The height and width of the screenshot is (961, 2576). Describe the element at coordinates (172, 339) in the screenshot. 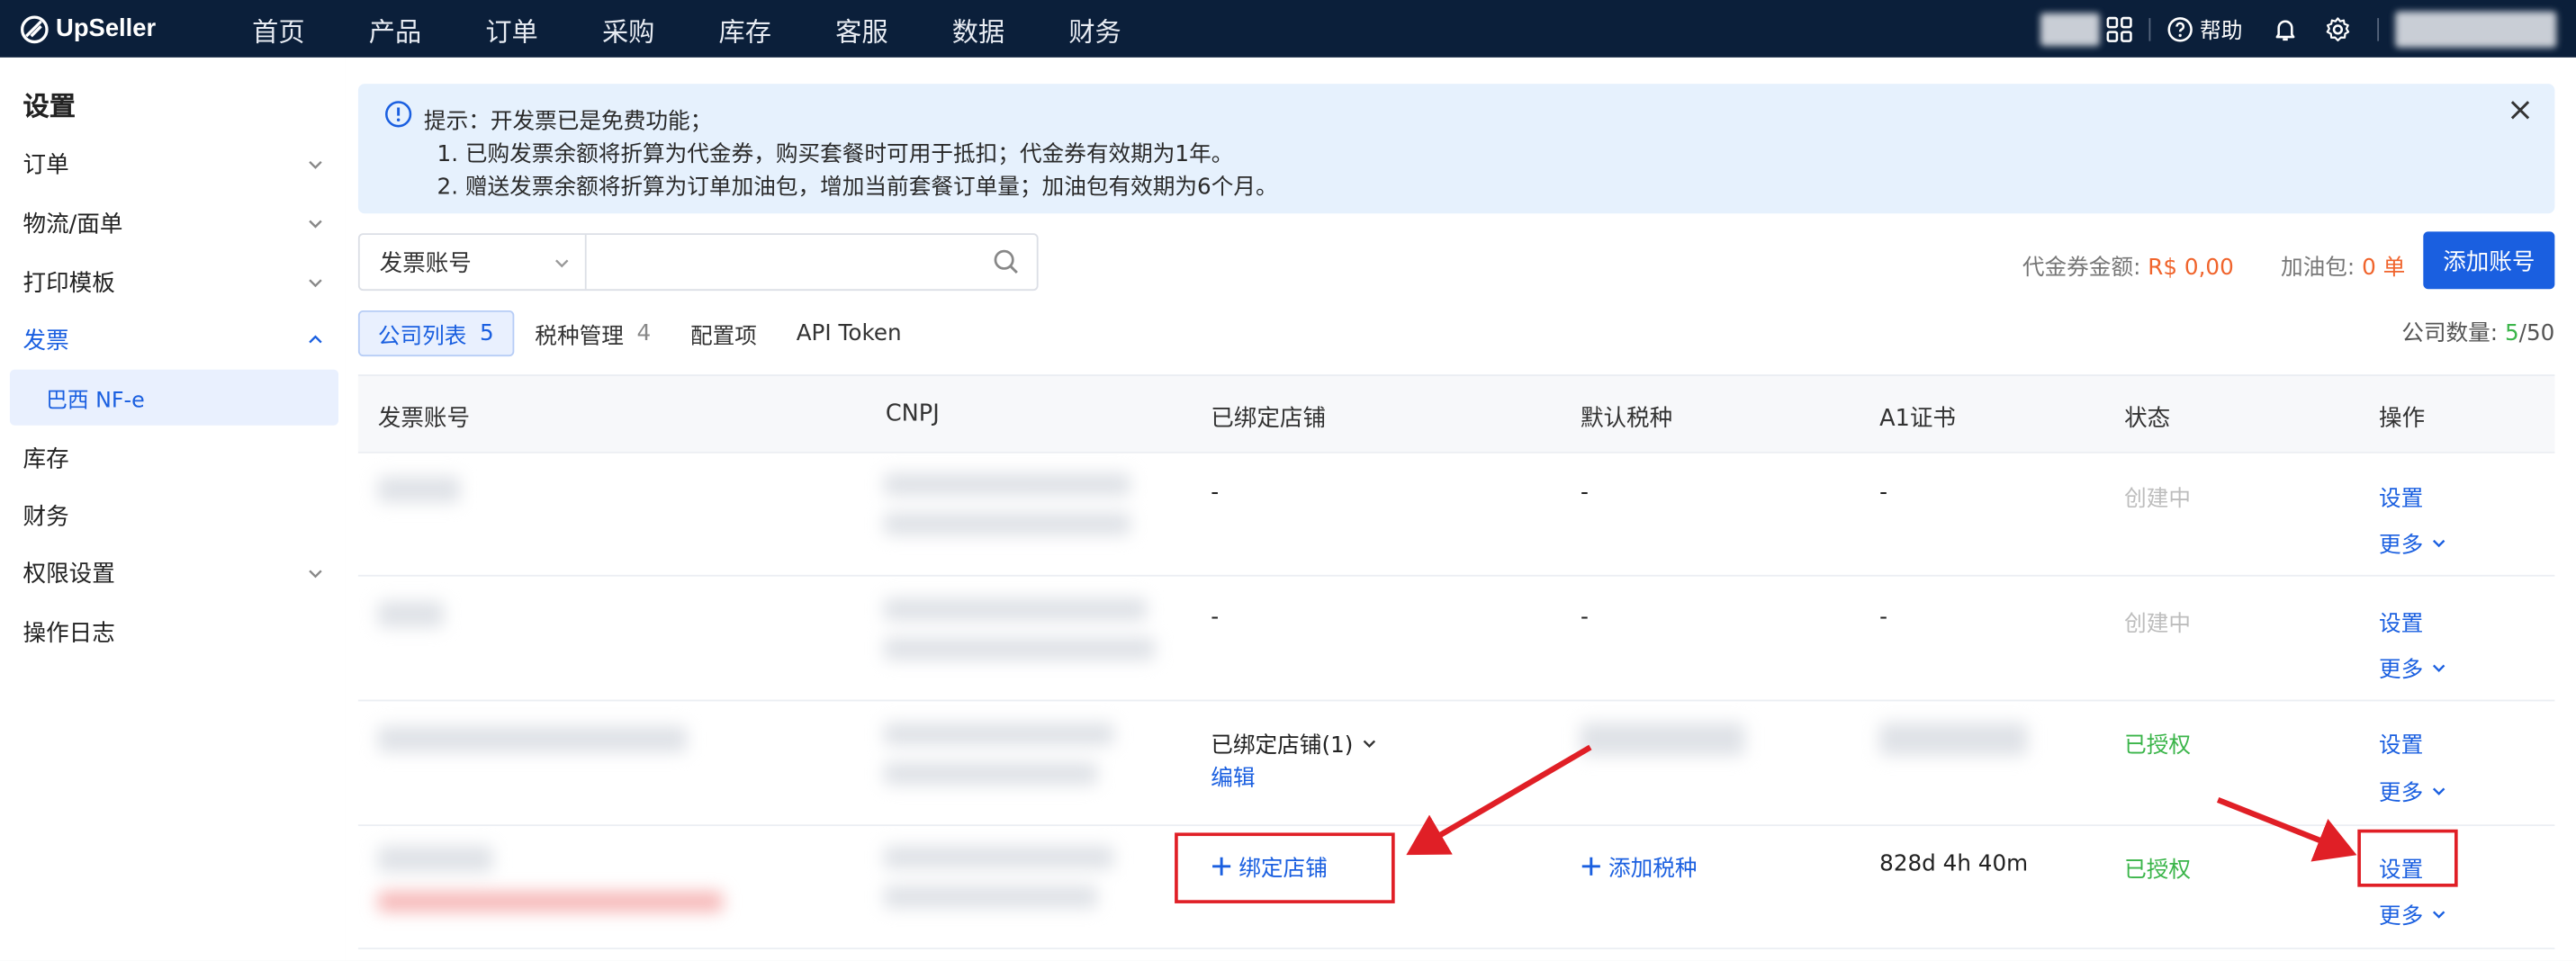

I see `sidebar-item-invoice: 发票` at that location.